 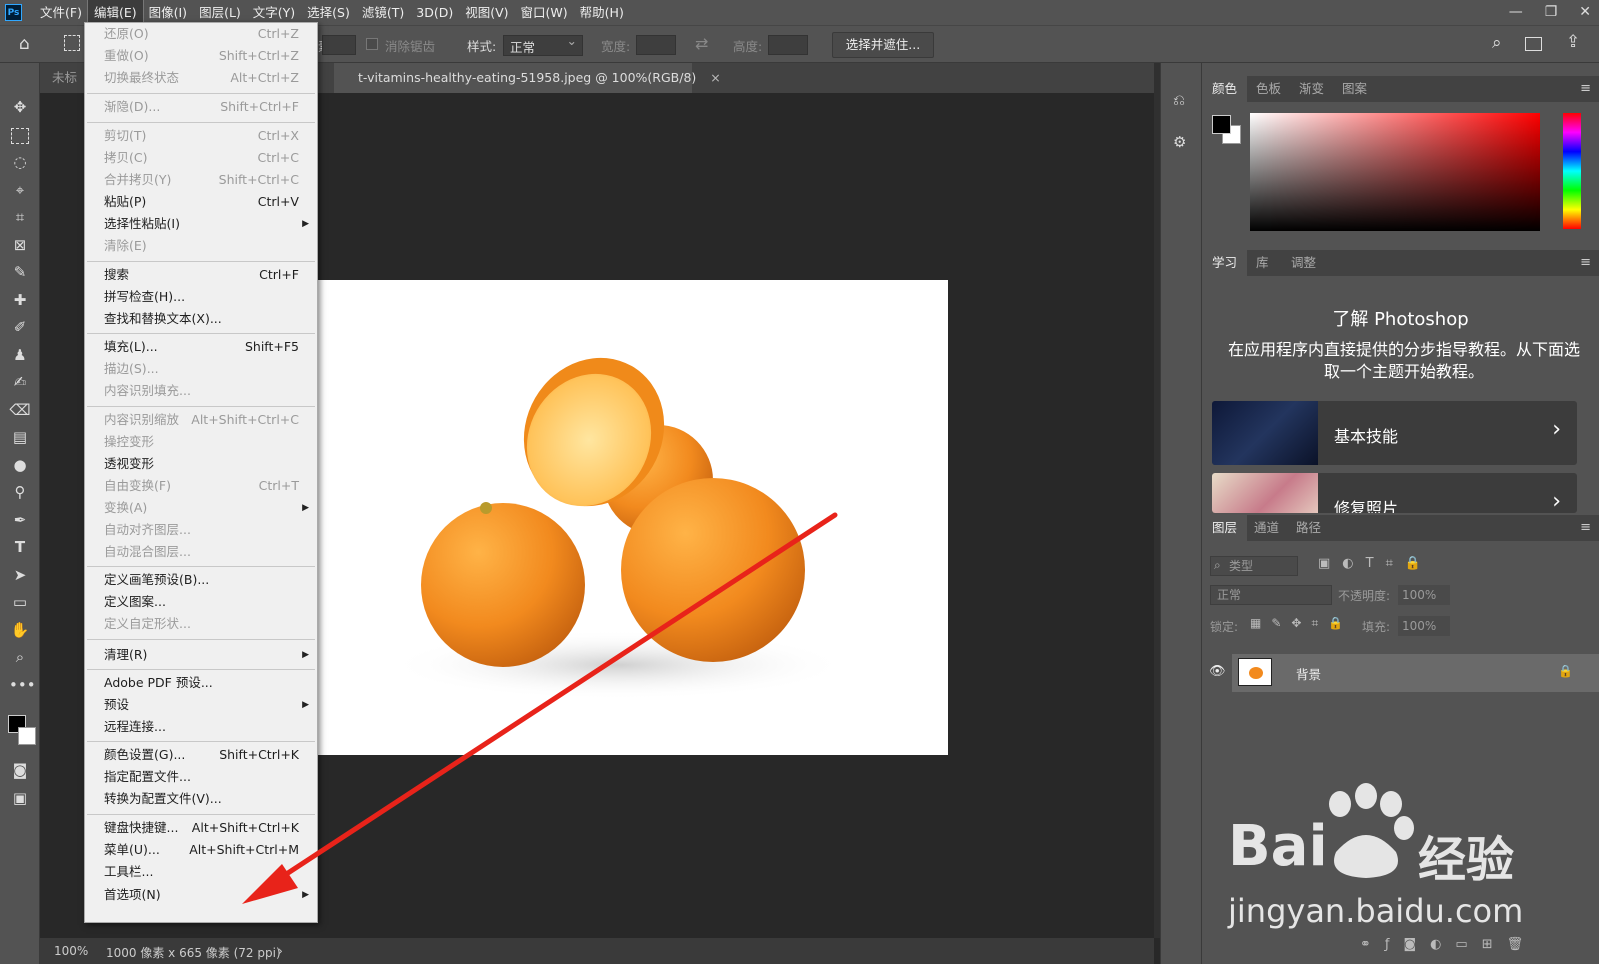 What do you see at coordinates (20, 355) in the screenshot?
I see `stamp-tool-icon: ♟` at bounding box center [20, 355].